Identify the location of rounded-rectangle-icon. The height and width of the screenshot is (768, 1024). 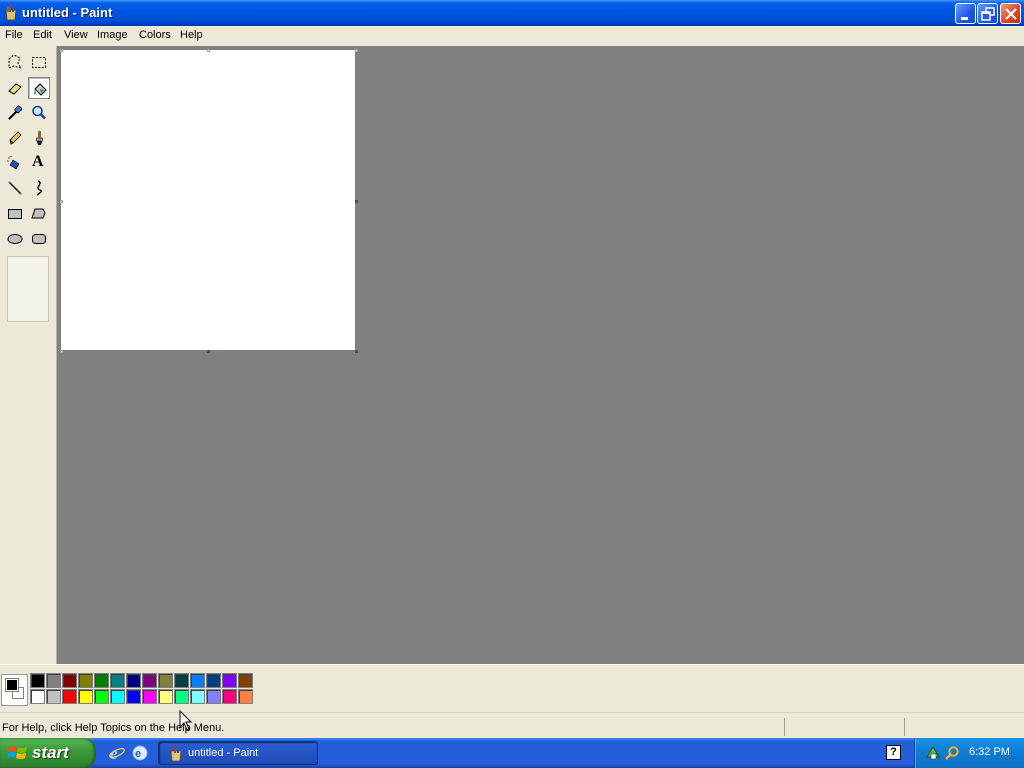
(39, 239).